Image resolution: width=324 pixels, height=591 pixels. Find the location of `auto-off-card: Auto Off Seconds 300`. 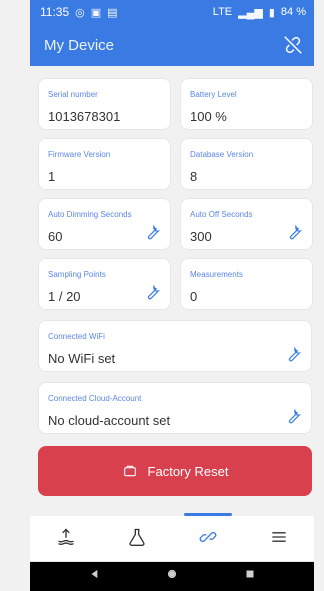

auto-off-card: Auto Off Seconds 300 is located at coordinates (246, 224).